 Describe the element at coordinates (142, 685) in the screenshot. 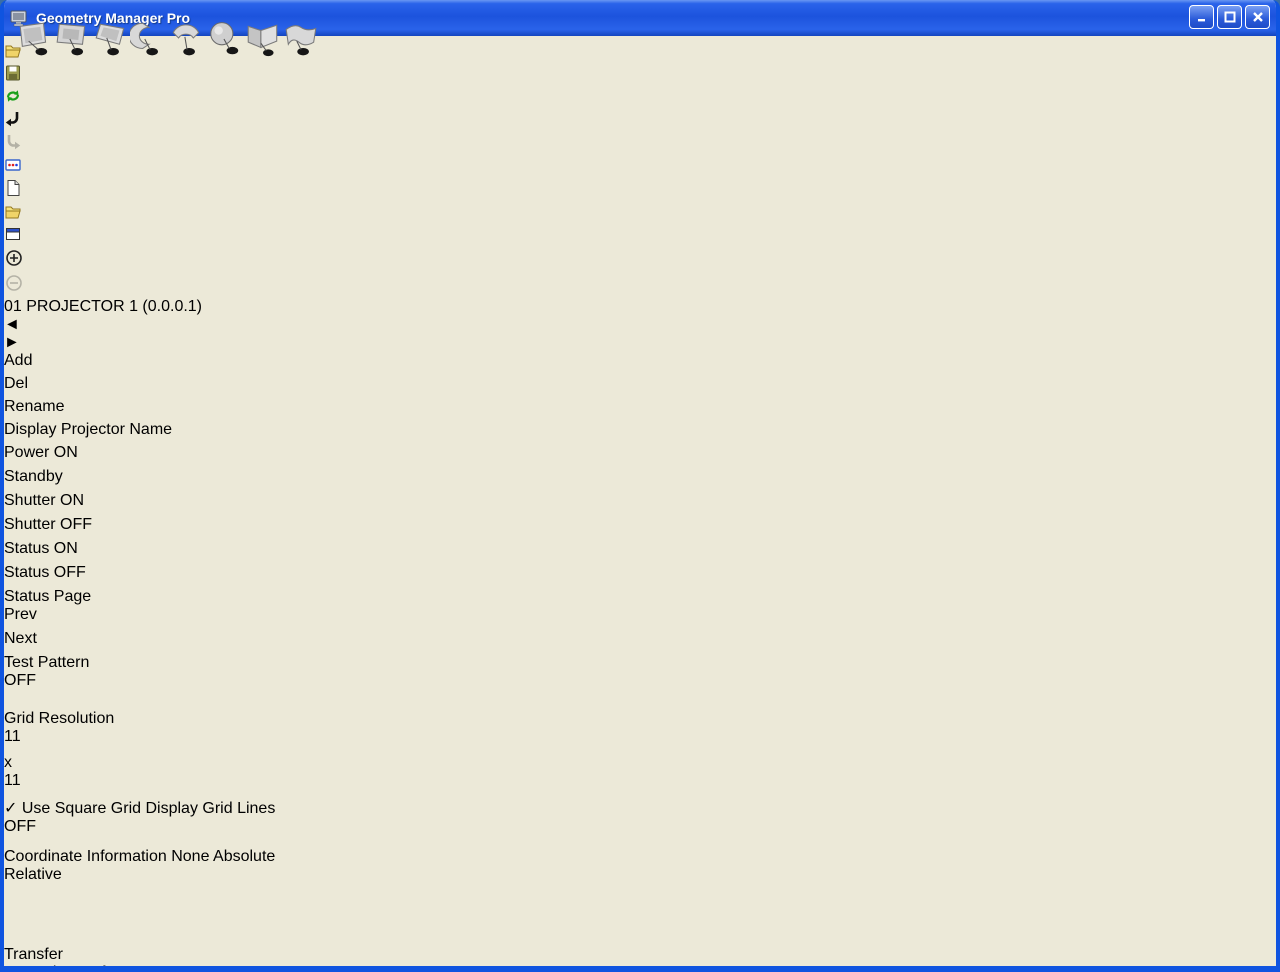

I see `test-pattern-select: OFF` at that location.